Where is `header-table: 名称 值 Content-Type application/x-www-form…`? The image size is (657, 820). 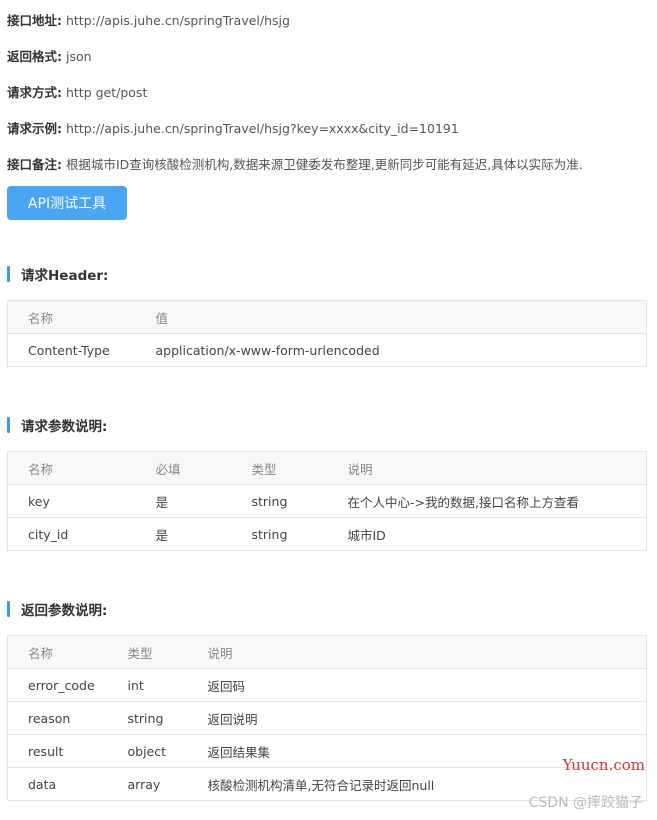 header-table: 名称 值 Content-Type application/x-www-form… is located at coordinates (327, 333).